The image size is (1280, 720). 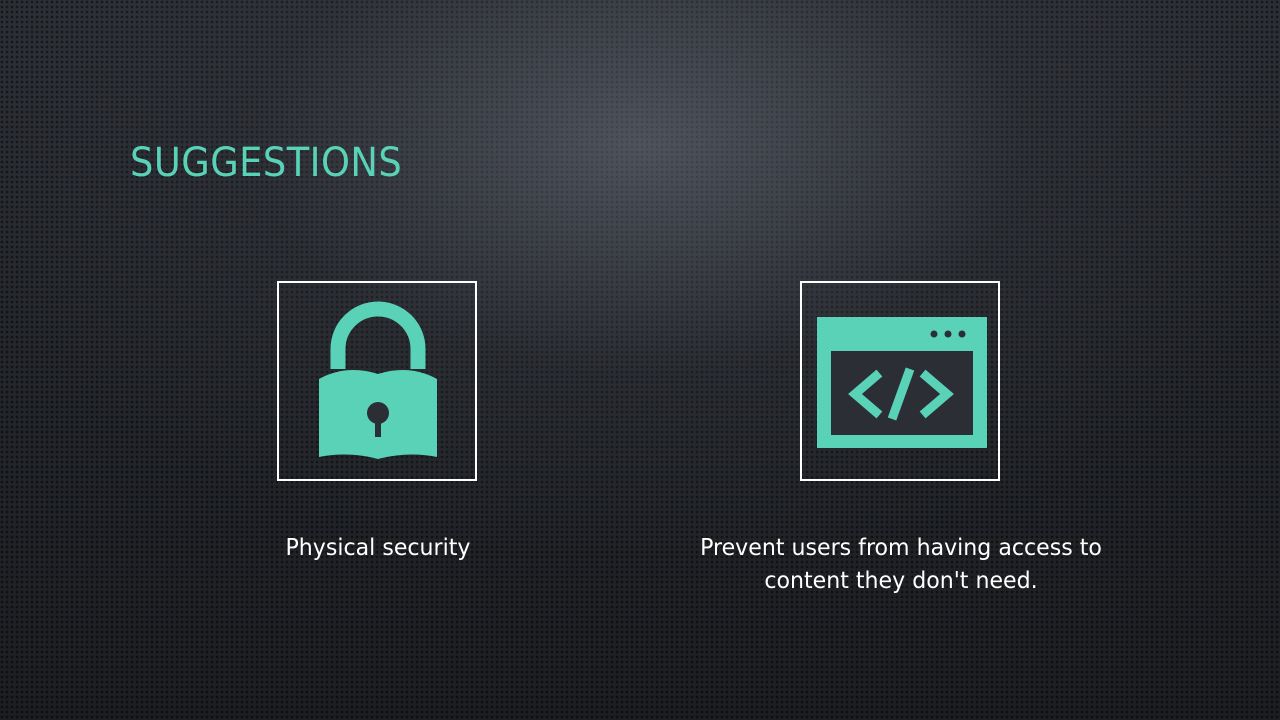 What do you see at coordinates (266, 163) in the screenshot?
I see `slide-title: SUGGESTIONS` at bounding box center [266, 163].